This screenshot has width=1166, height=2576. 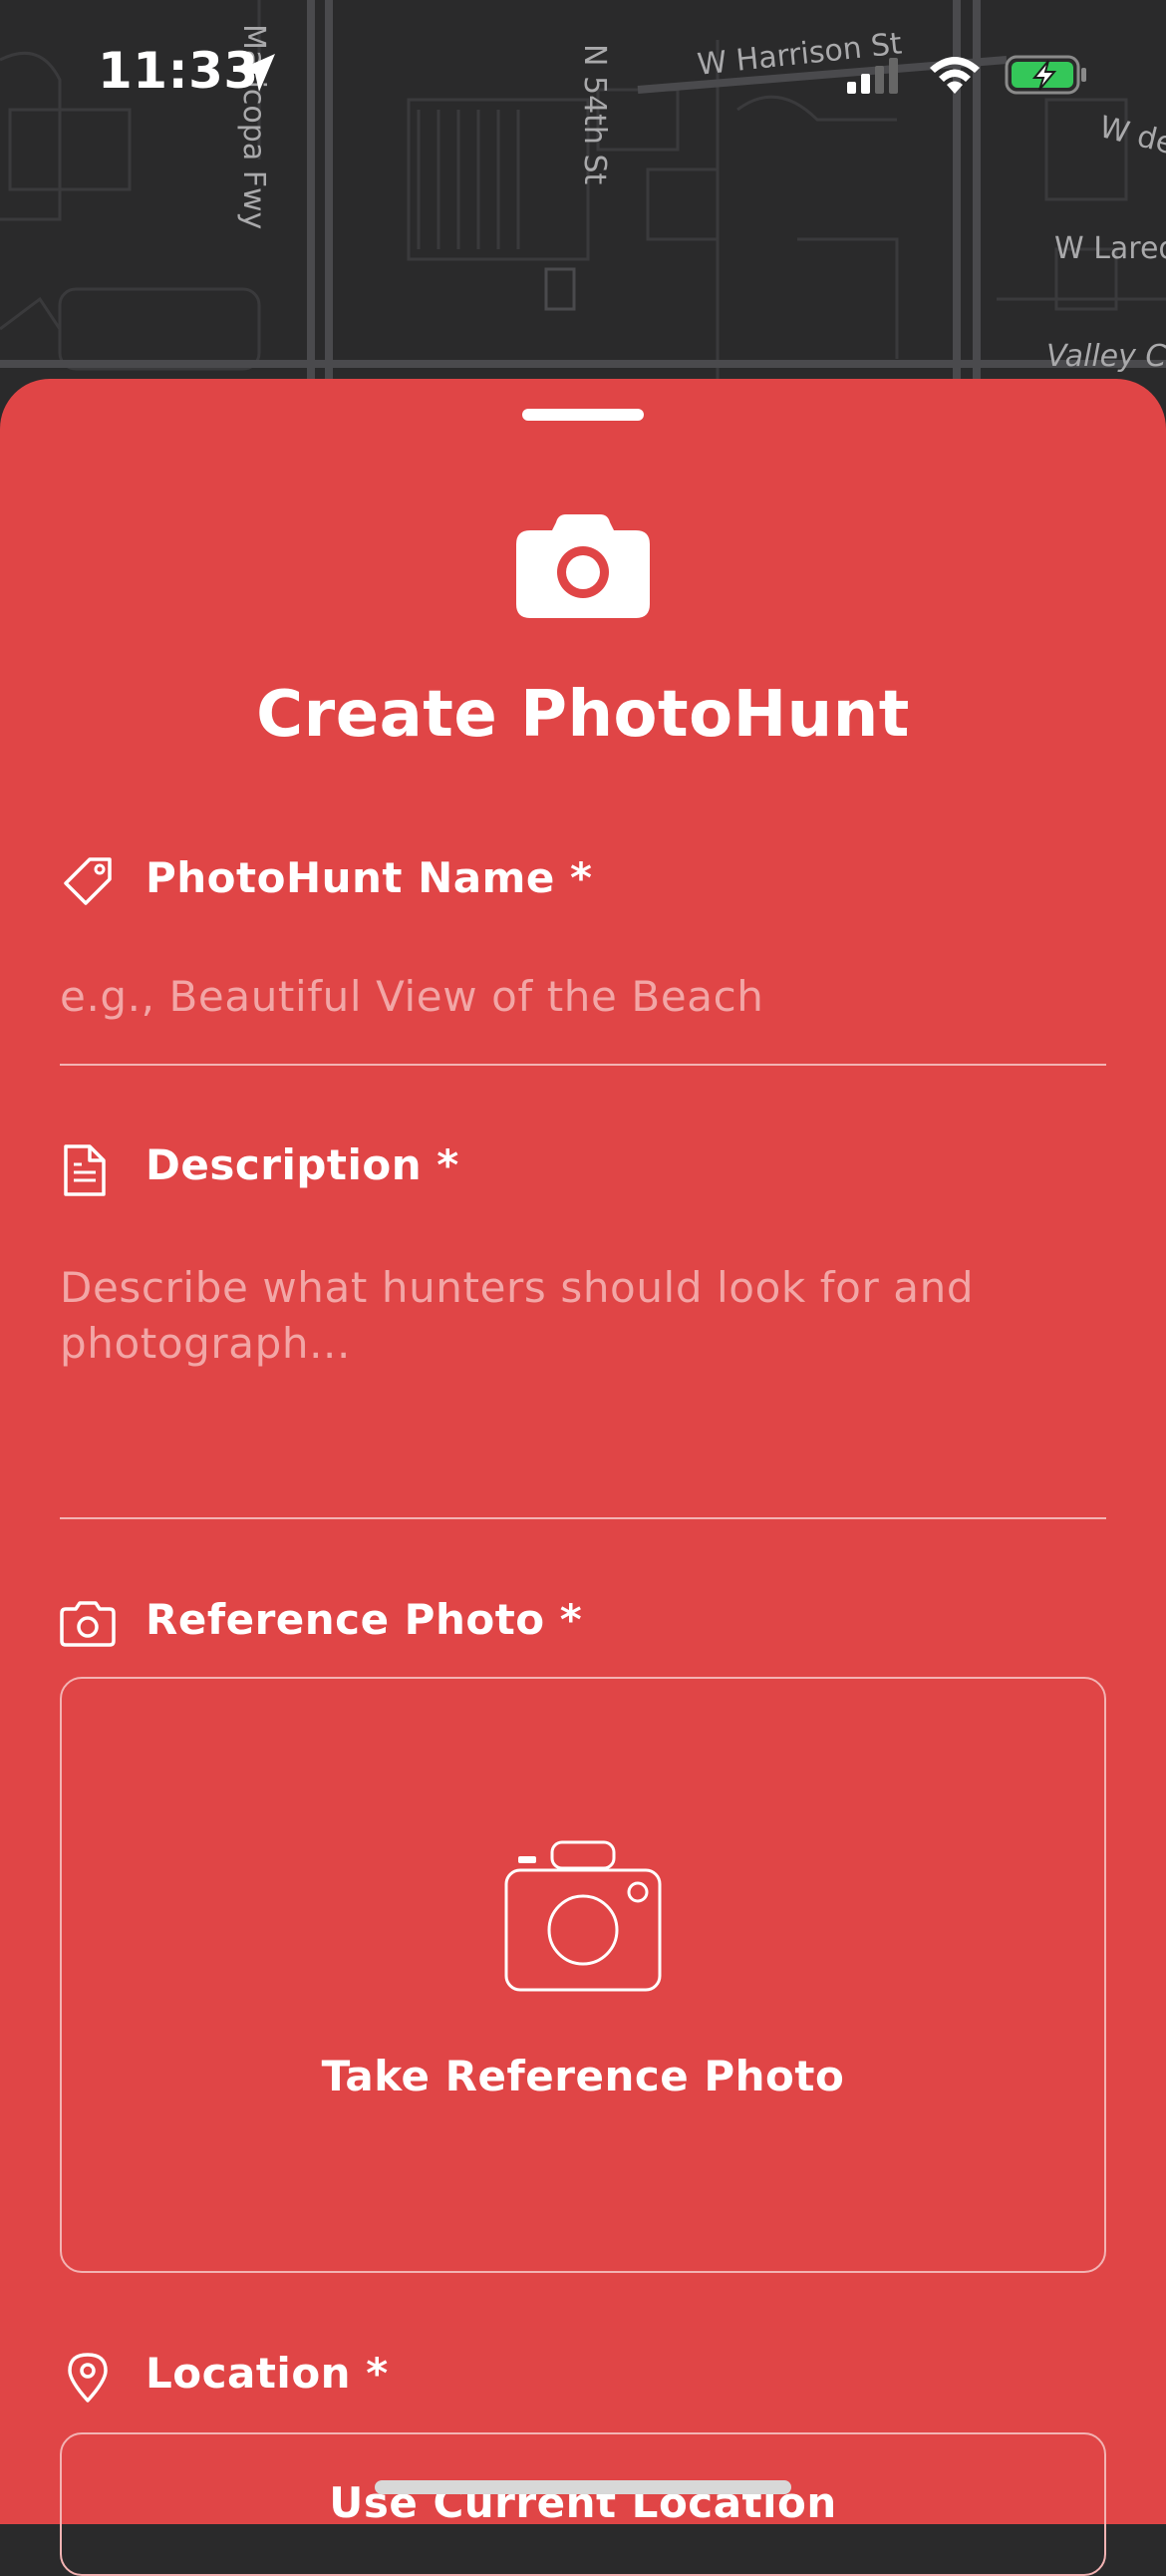 What do you see at coordinates (872, 76) in the screenshot?
I see `signal-icon` at bounding box center [872, 76].